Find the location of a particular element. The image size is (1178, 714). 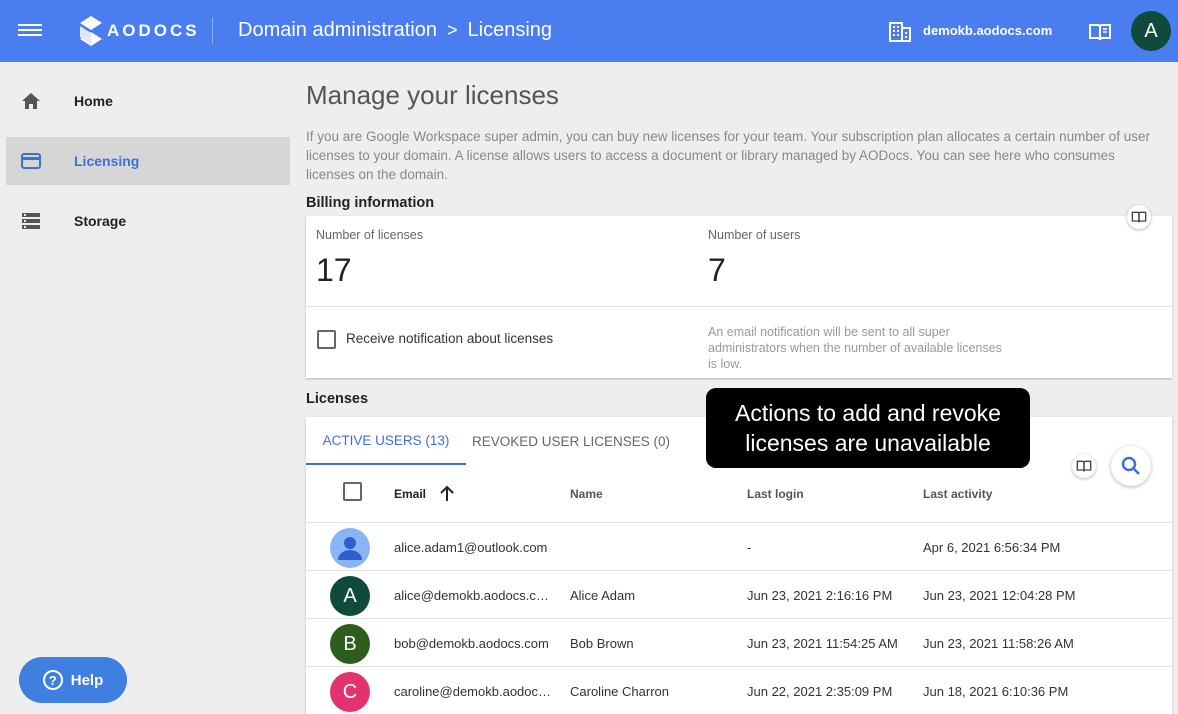

row-last-activity: Apr 6, 2021 6:56:34 PM is located at coordinates (992, 547).